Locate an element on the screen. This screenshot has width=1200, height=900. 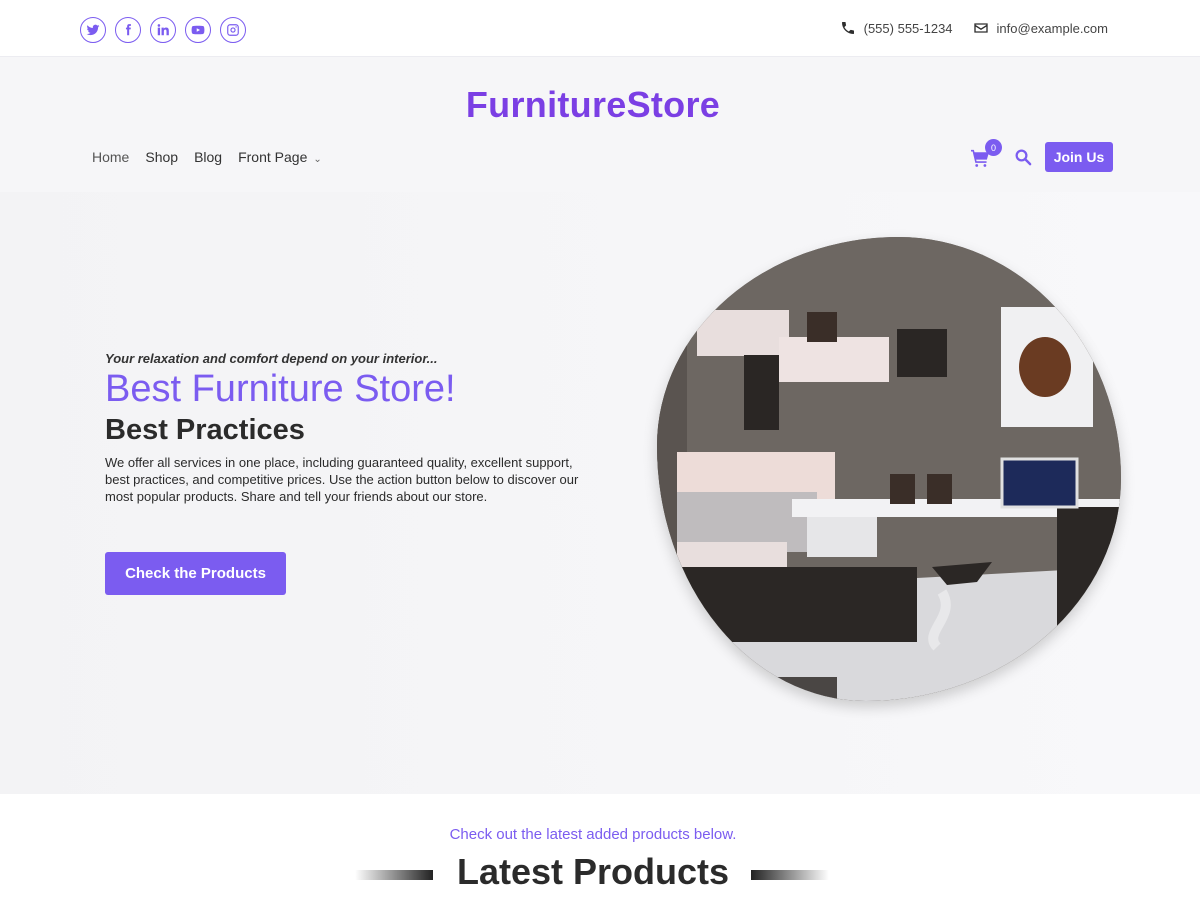
instagram-icon is located at coordinates (233, 30).